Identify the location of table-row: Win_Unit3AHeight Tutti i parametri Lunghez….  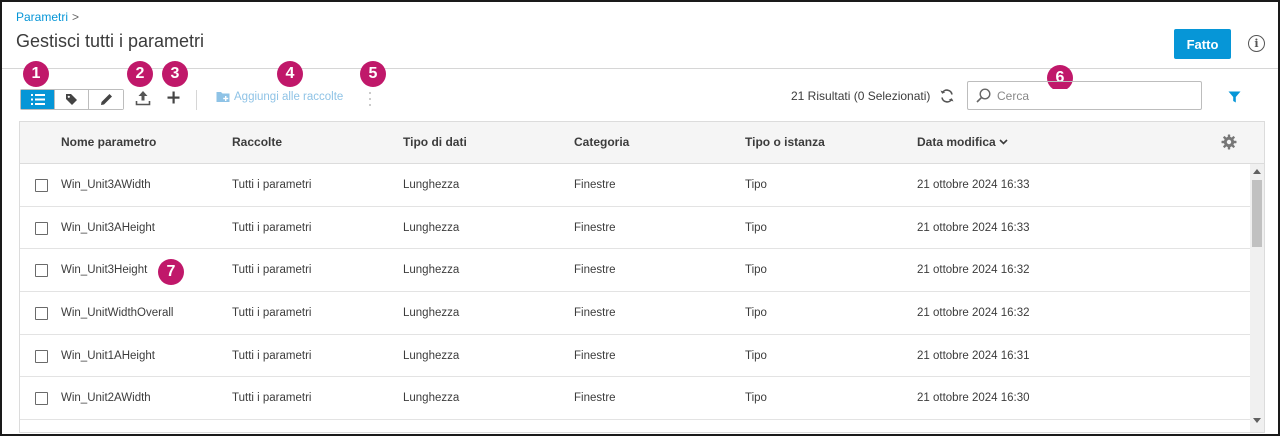
(635, 228).